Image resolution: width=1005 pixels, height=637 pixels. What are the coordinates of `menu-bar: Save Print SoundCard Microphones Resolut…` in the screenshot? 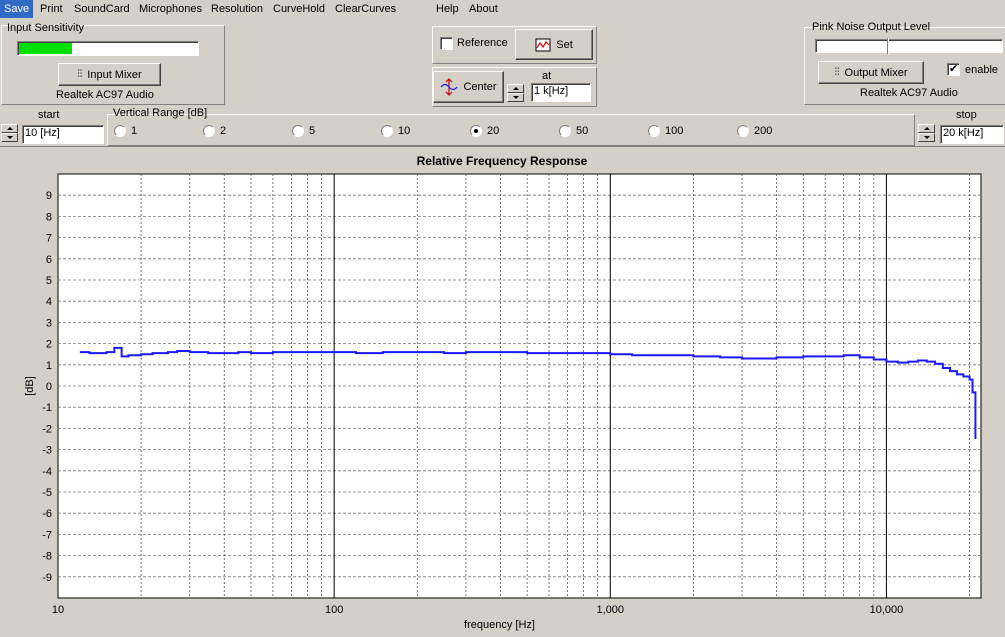 It's located at (502, 9).